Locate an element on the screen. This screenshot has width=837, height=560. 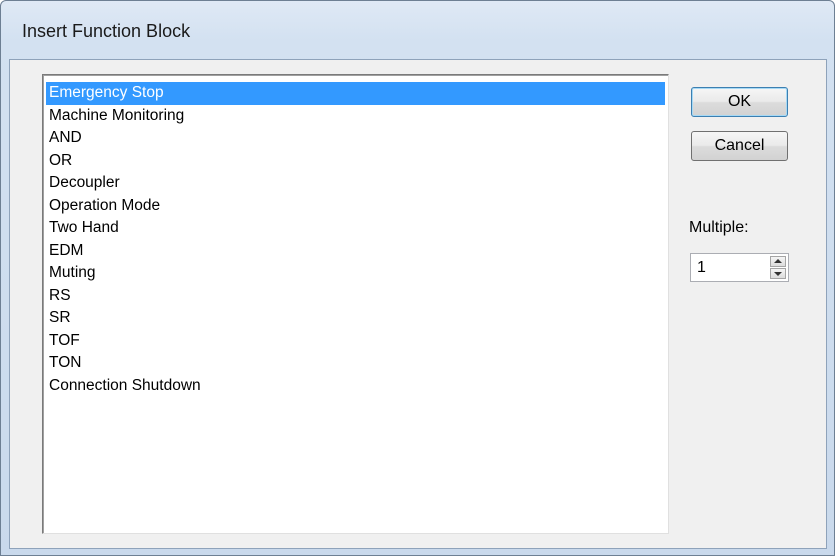
chevron-down-icon is located at coordinates (778, 274).